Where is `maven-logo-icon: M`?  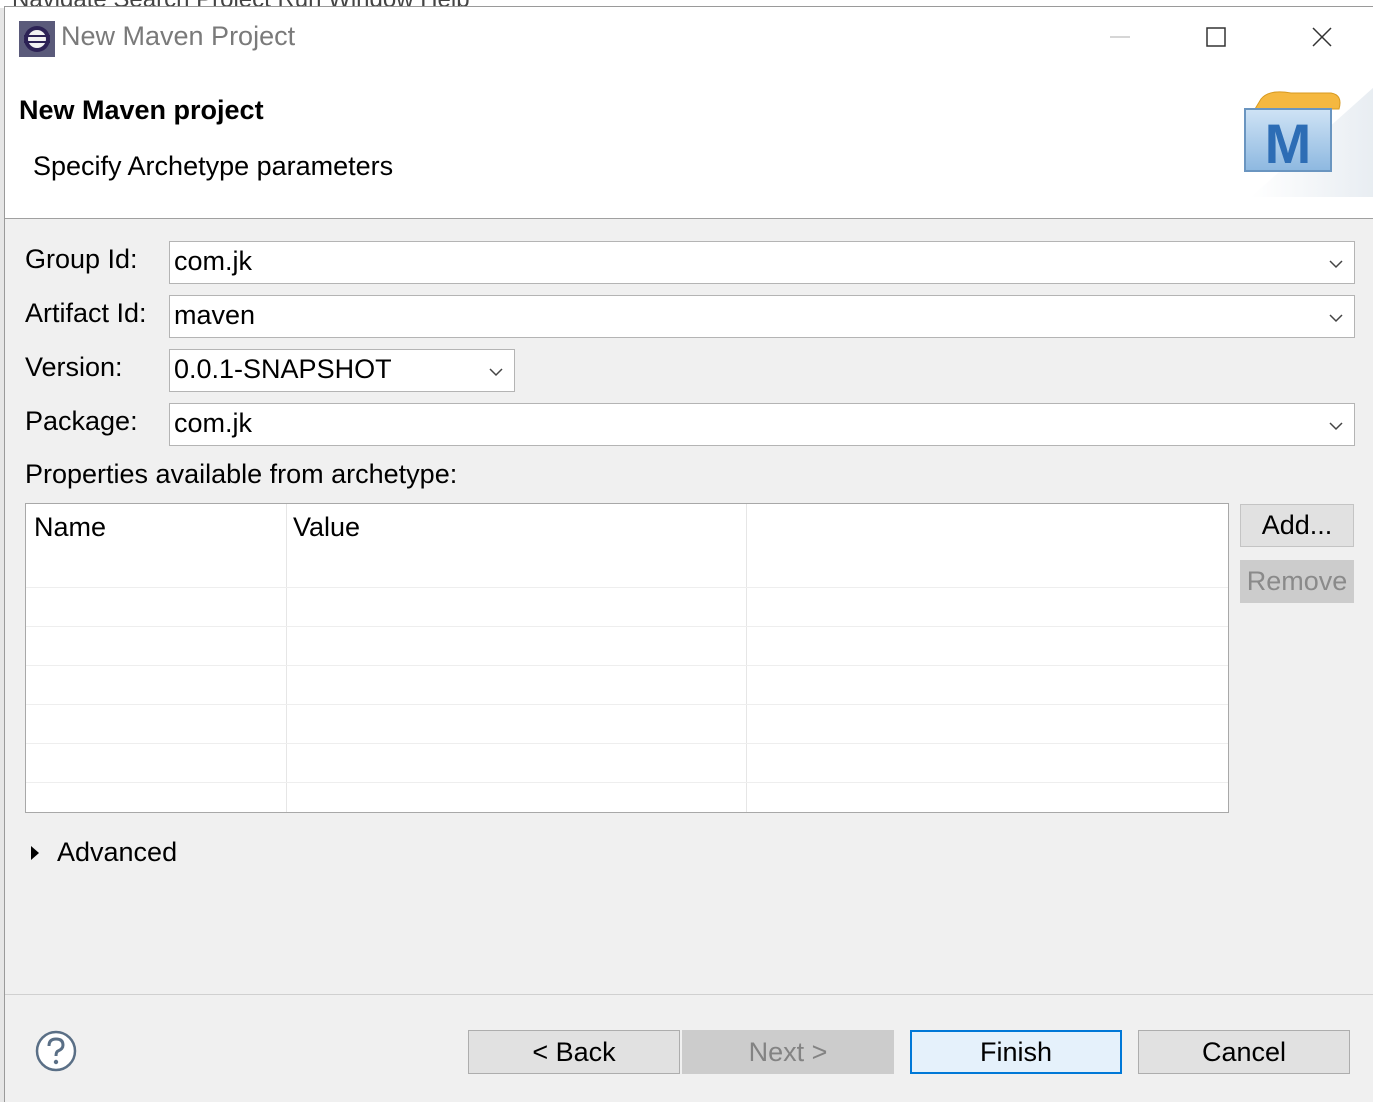 maven-logo-icon: M is located at coordinates (1308, 142).